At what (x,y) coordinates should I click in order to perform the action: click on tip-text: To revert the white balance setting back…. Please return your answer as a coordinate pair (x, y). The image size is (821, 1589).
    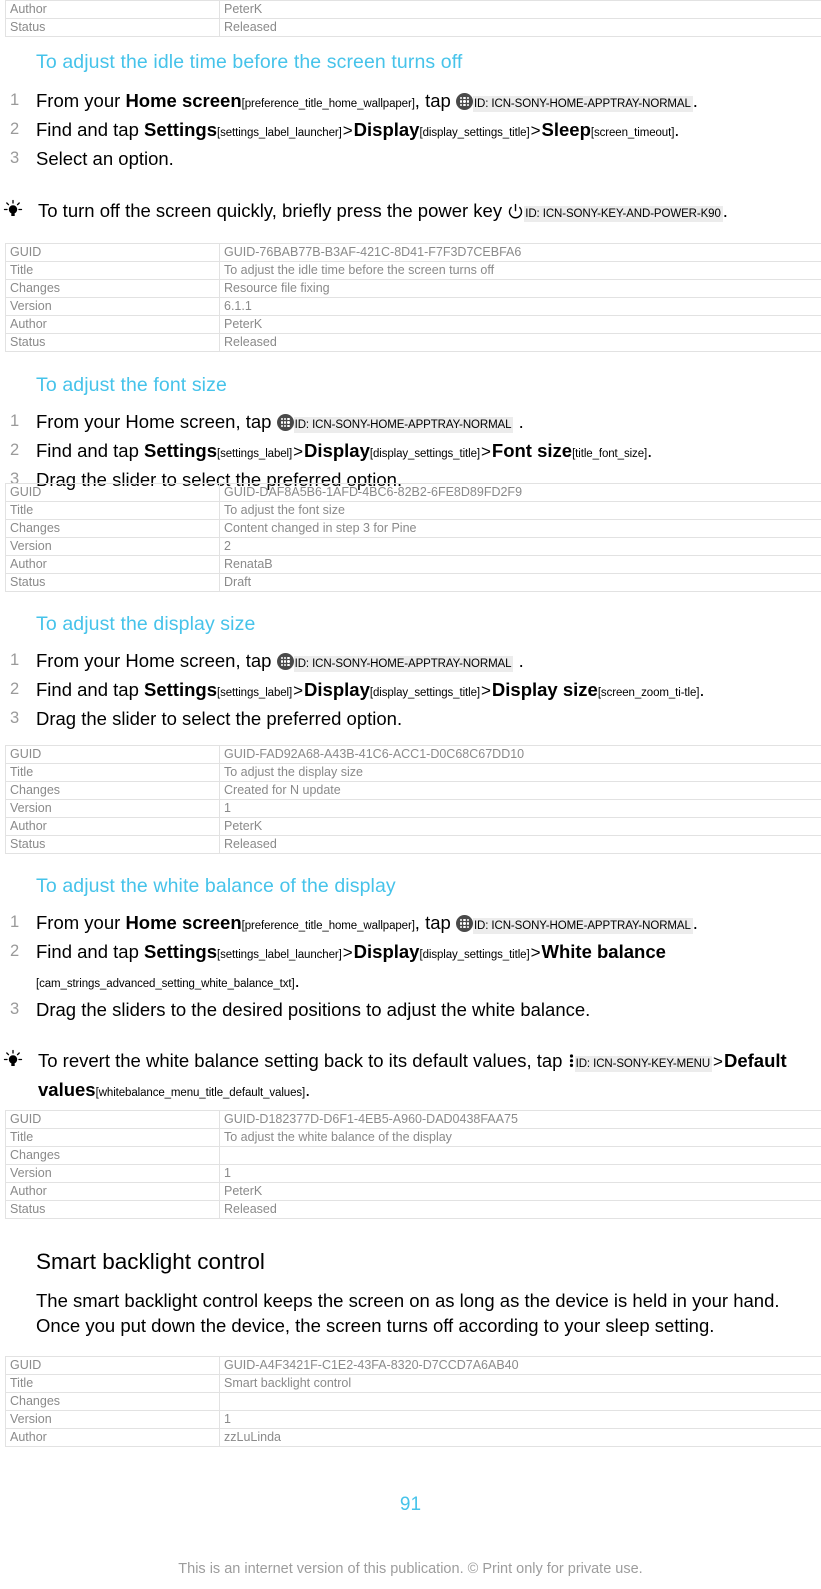
    Looking at the image, I should click on (303, 1060).